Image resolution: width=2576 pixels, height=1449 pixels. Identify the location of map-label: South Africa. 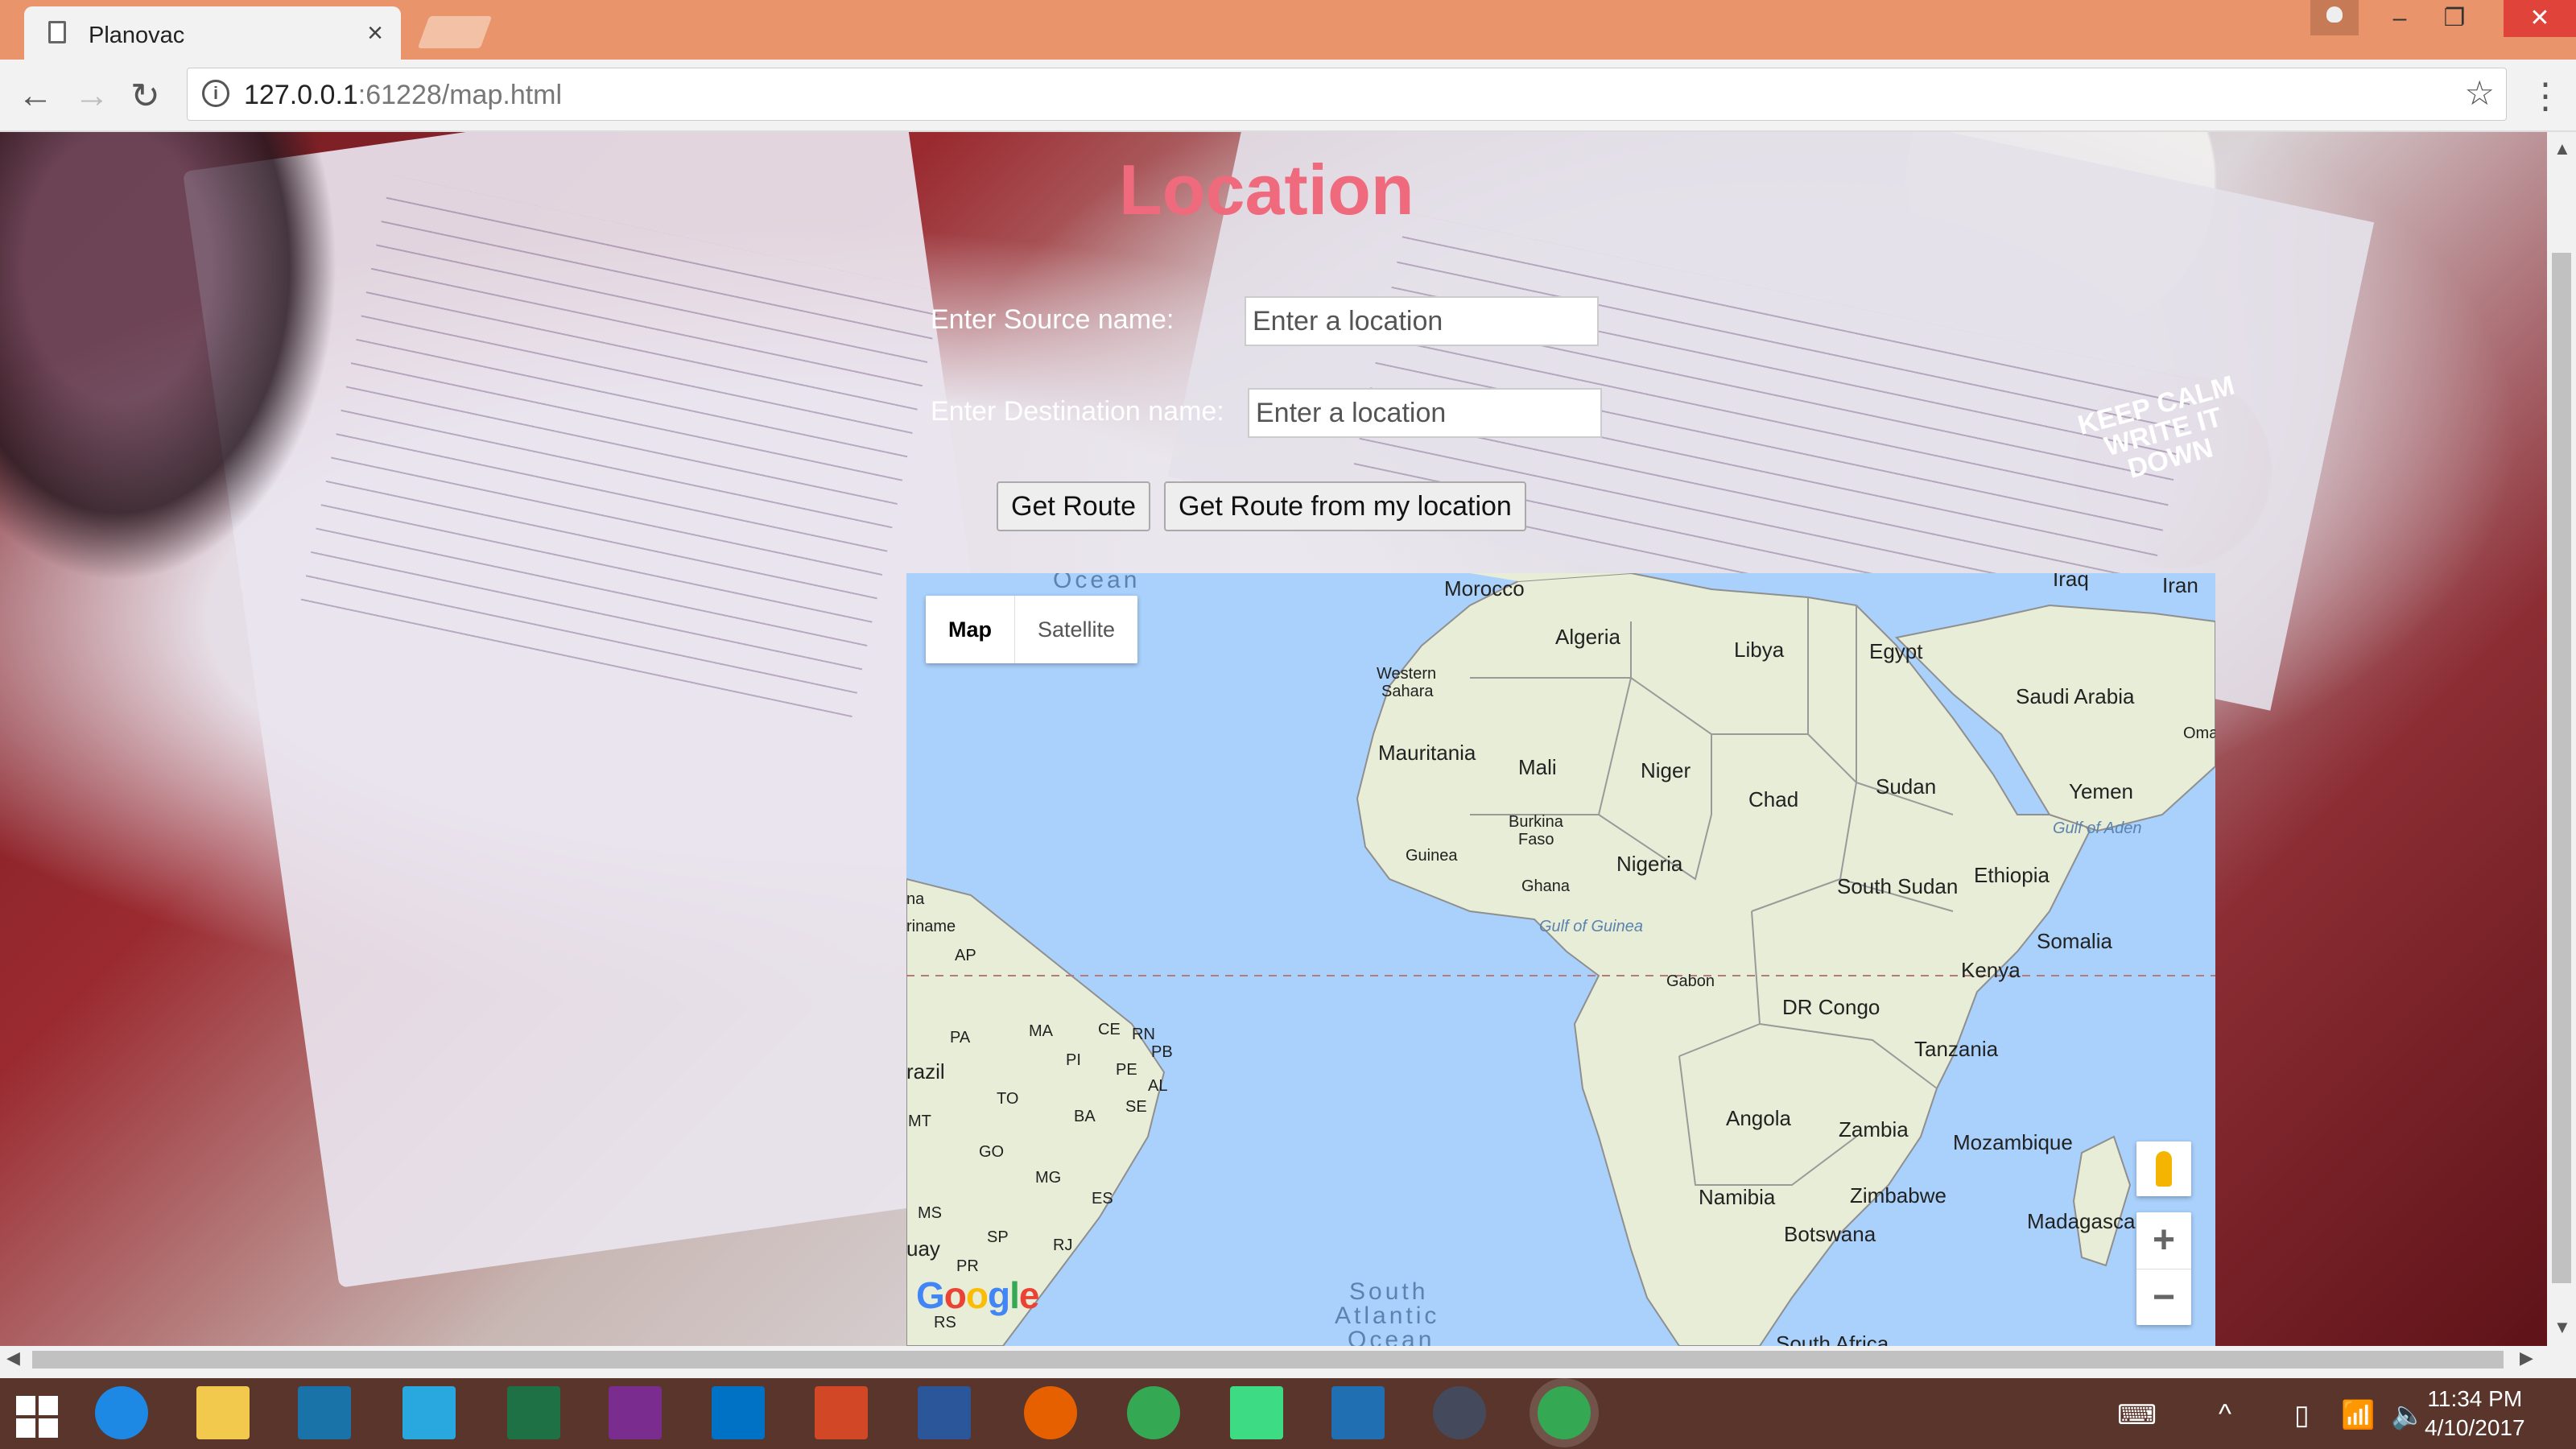
(1832, 1338).